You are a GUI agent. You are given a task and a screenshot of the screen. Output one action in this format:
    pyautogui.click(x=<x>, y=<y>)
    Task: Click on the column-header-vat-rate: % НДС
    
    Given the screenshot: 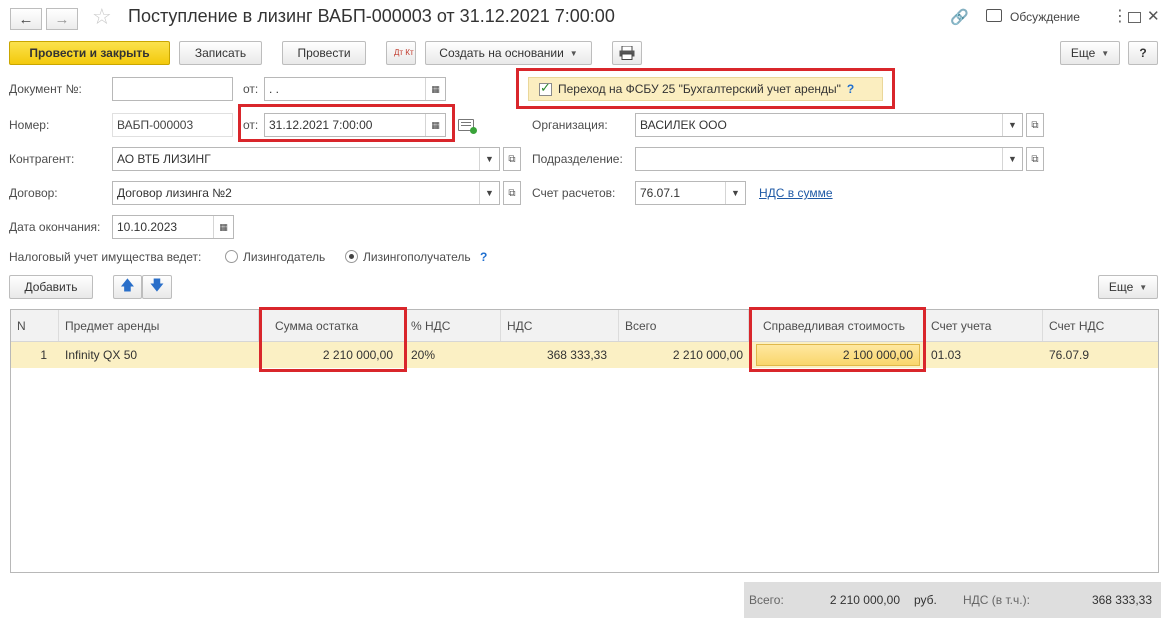 What is the action you would take?
    pyautogui.click(x=453, y=325)
    